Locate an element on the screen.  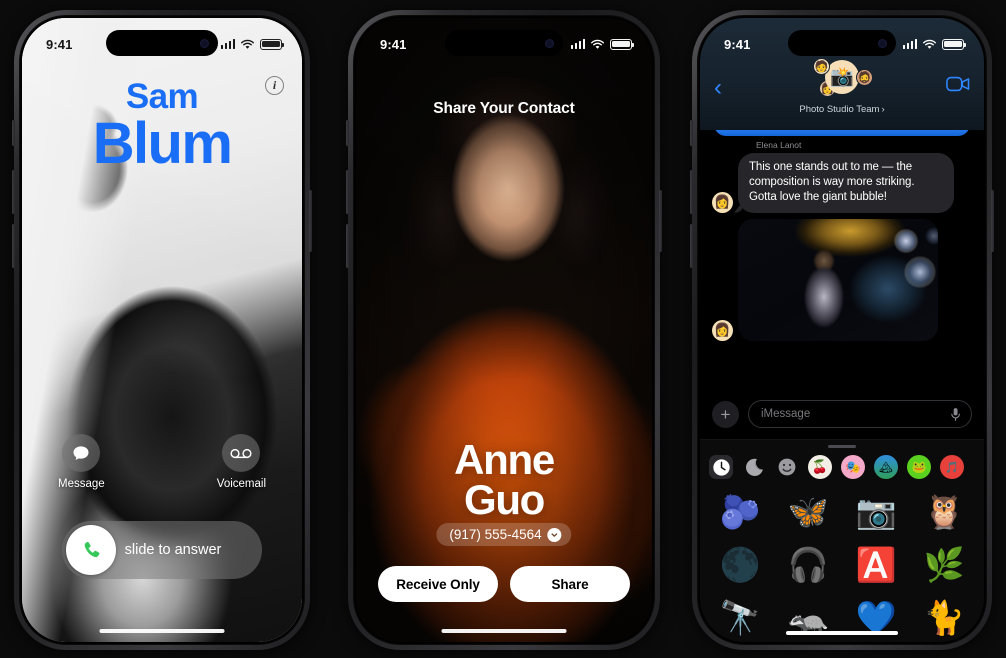
photos-app-tab: 🍒 is located at coordinates (820, 467).